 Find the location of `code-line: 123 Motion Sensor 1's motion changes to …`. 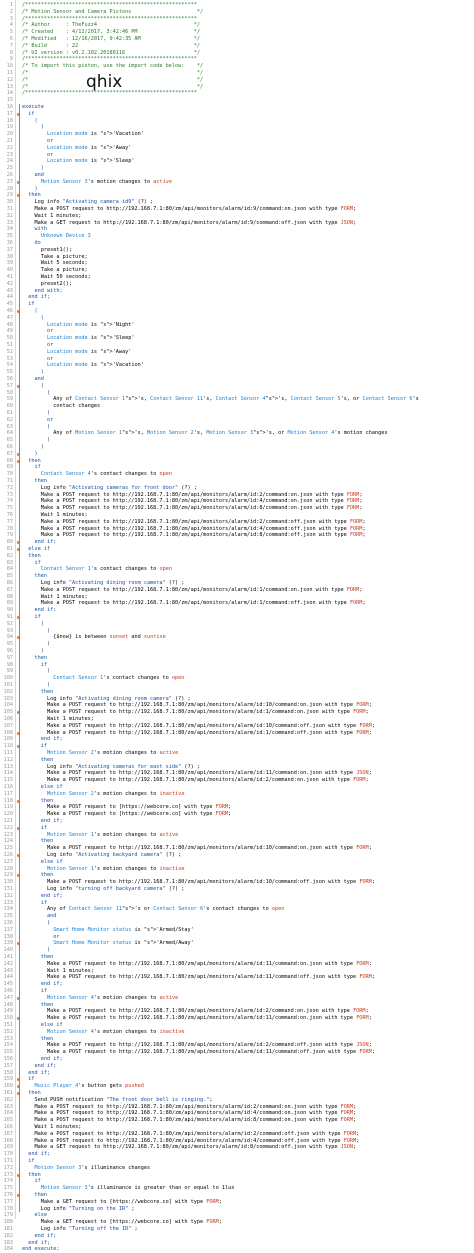

code-line: 123 Motion Sensor 1's motion changes to … is located at coordinates (237, 835).